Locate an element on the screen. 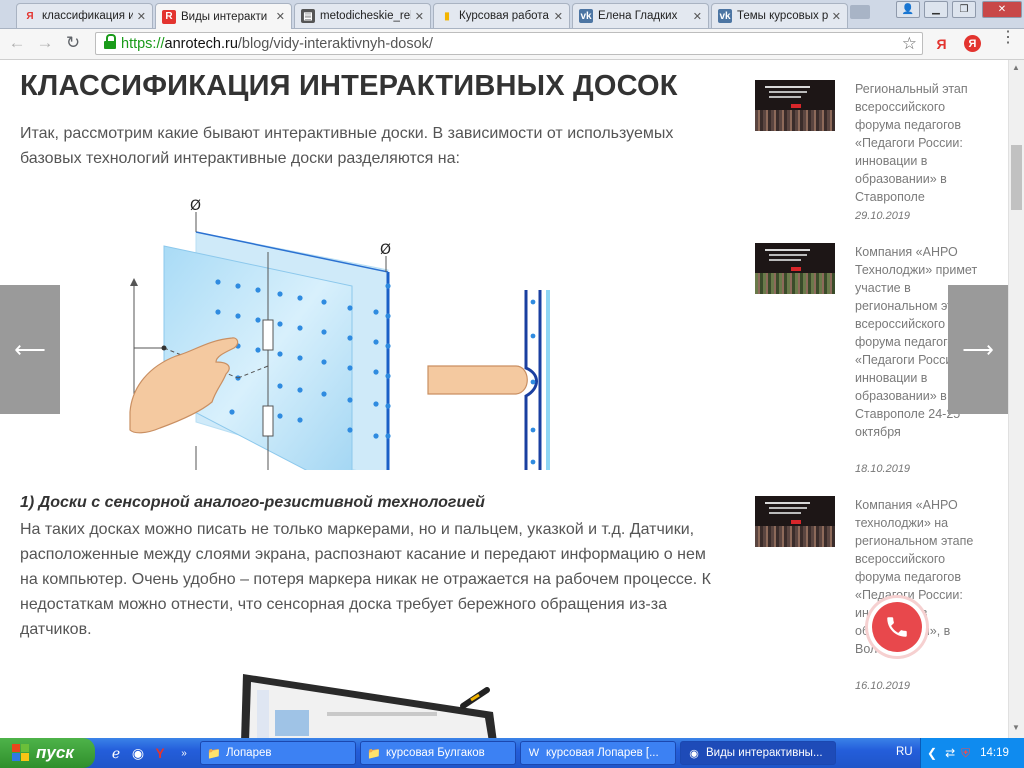  task-label: курсовая Булгаков is located at coordinates (435, 753).